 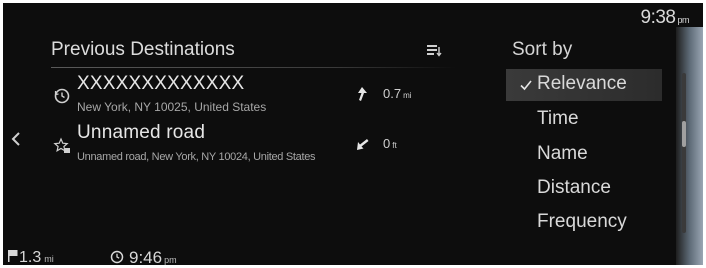 I want to click on sort-option-label: Distance, so click(x=574, y=187).